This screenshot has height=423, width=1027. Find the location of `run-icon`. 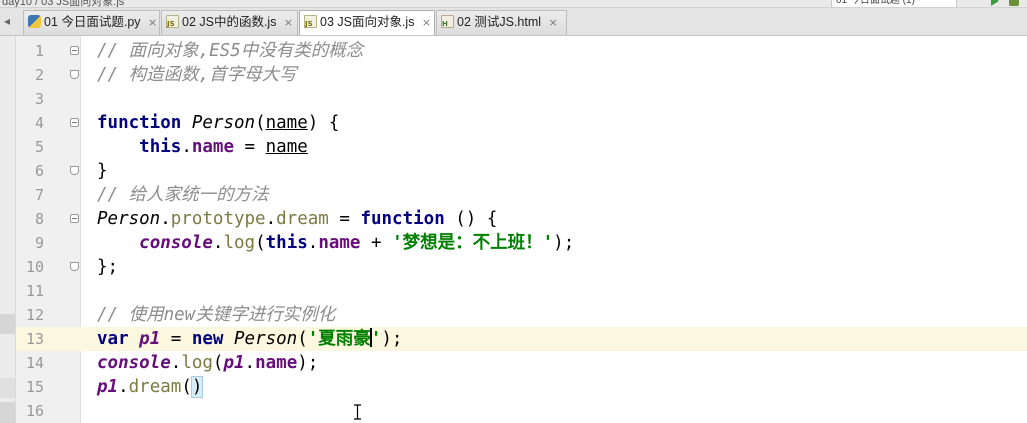

run-icon is located at coordinates (995, 3).